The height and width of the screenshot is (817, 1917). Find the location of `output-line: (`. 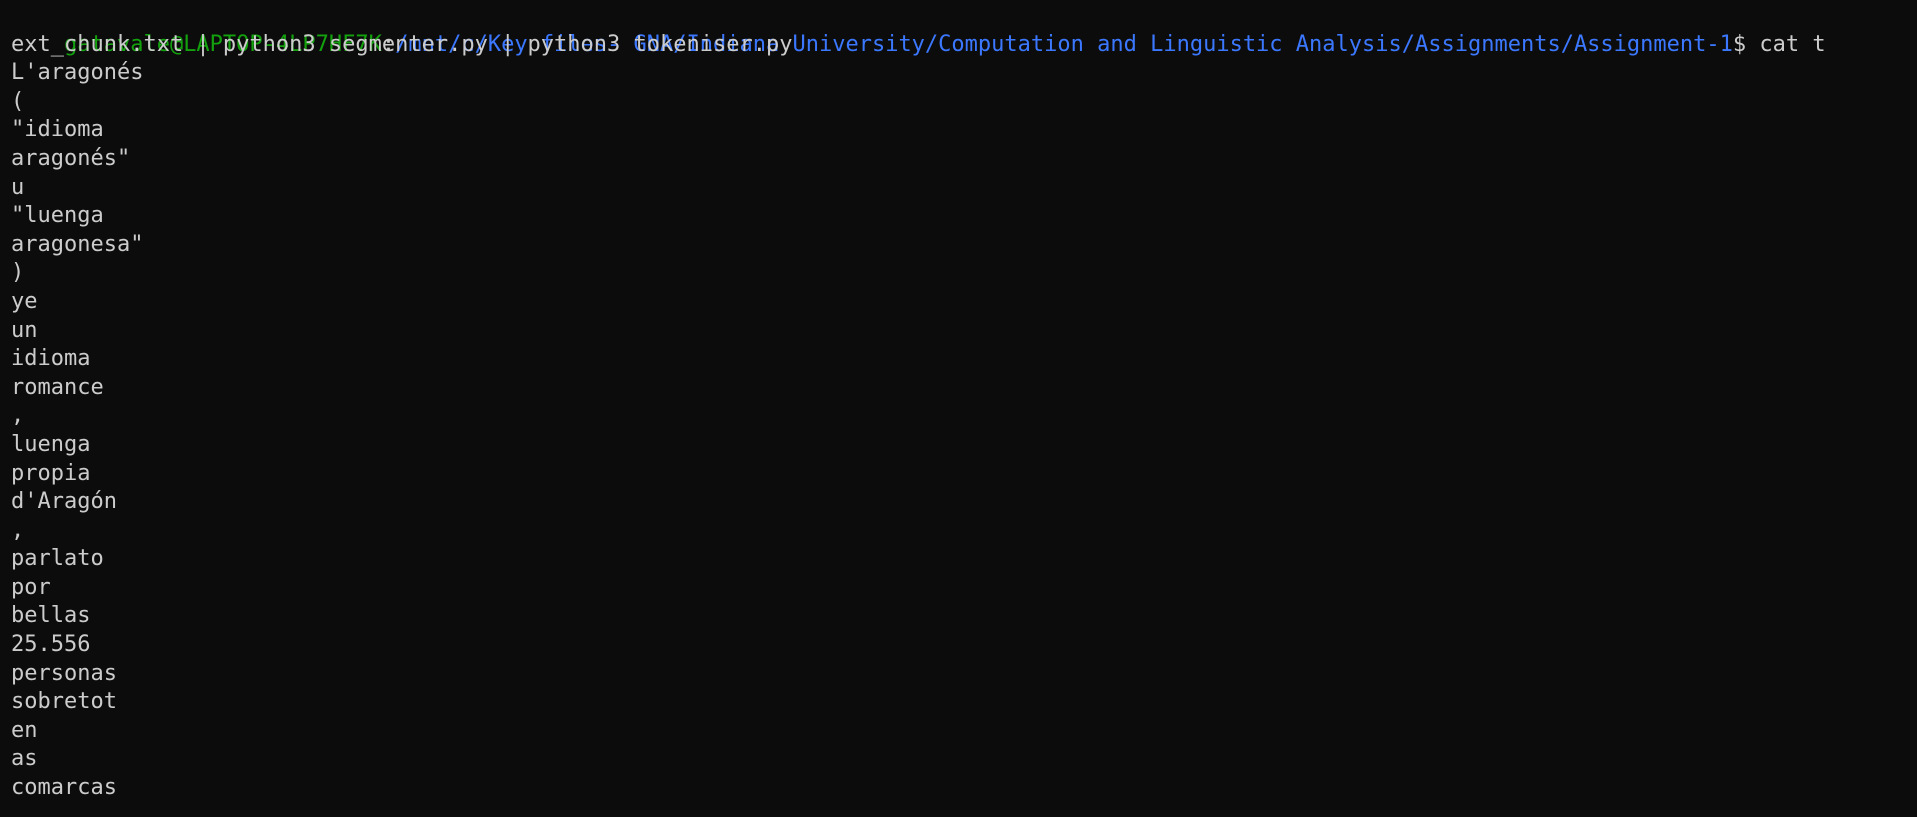

output-line: ( is located at coordinates (18, 101).